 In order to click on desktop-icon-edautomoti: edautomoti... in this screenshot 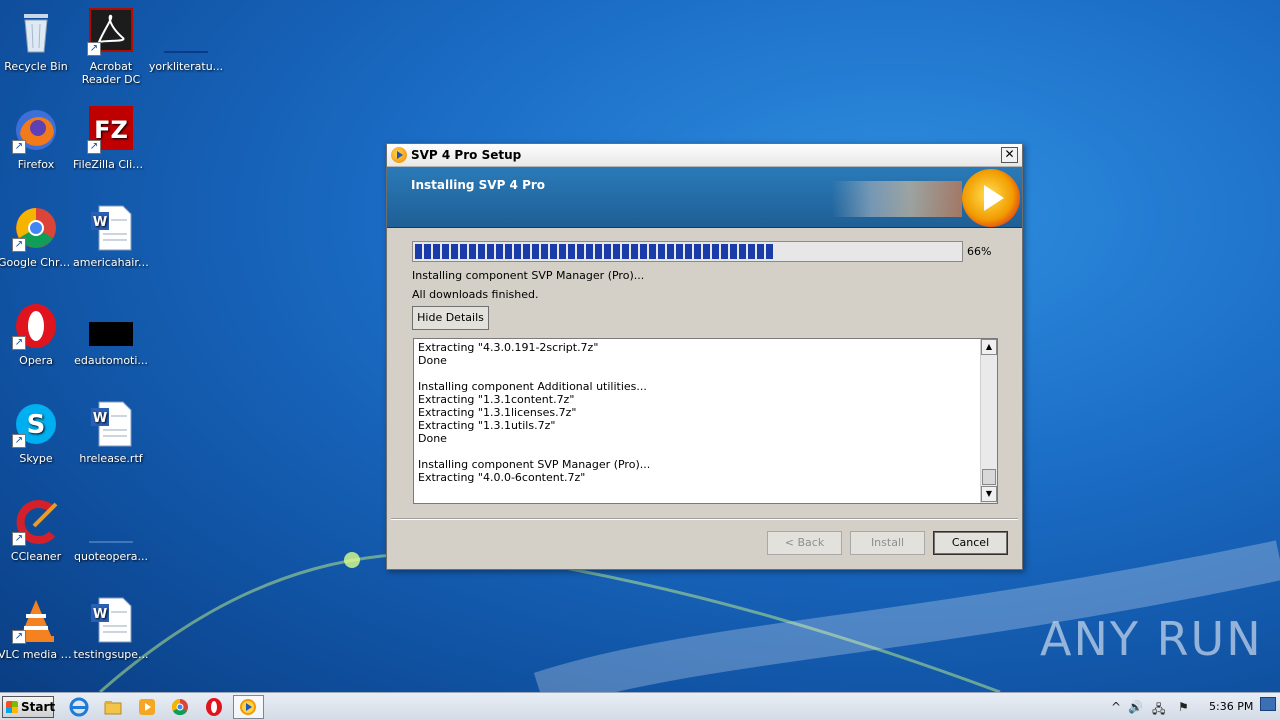, I will do `click(111, 334)`.